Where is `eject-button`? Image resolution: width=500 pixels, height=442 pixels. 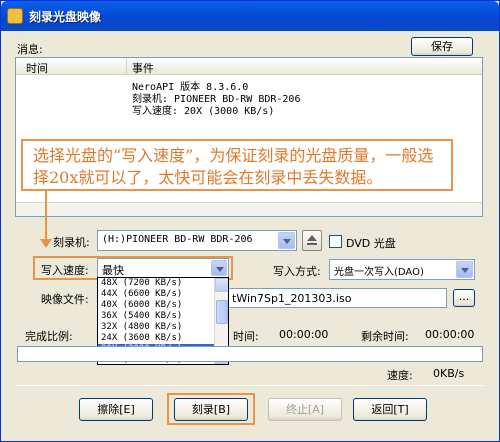 eject-button is located at coordinates (312, 240).